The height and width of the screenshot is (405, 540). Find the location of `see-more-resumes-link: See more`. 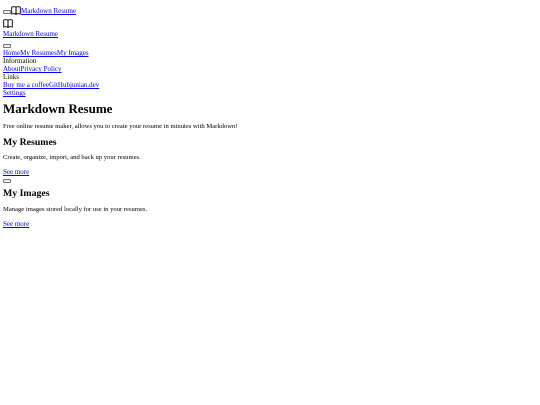

see-more-resumes-link: See more is located at coordinates (271, 172).